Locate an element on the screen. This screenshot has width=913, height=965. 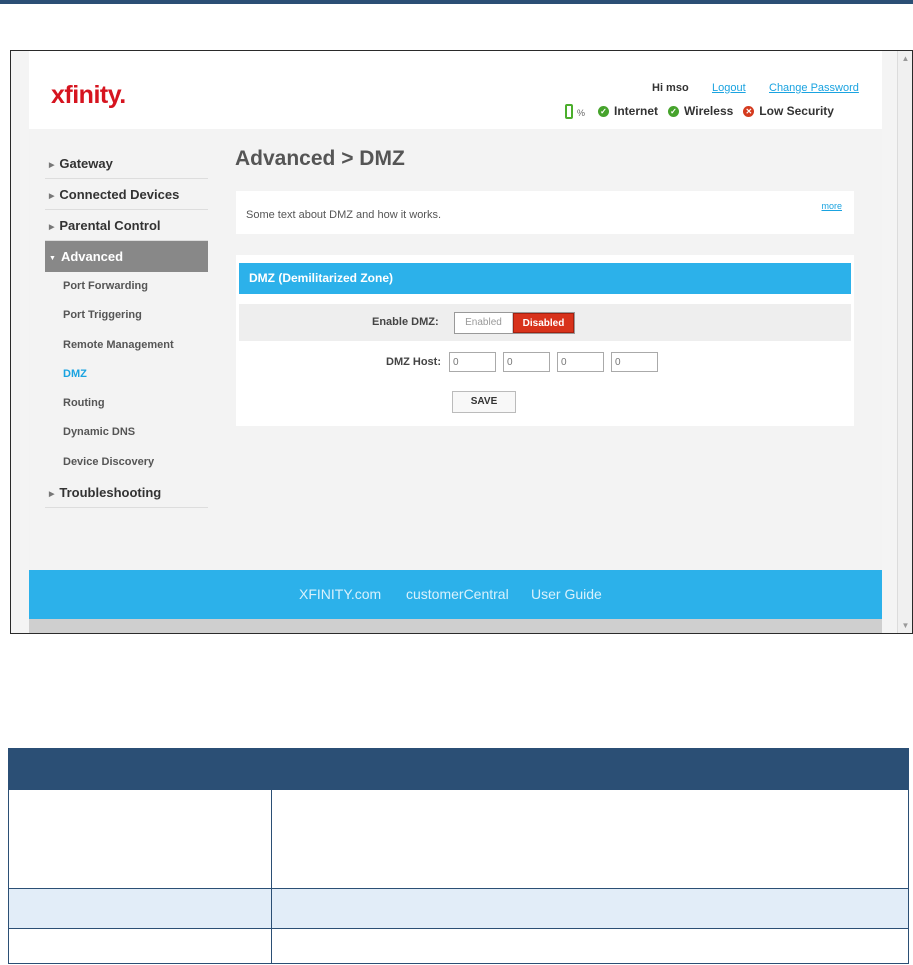
warning-x-icon: ✕ is located at coordinates (749, 111).